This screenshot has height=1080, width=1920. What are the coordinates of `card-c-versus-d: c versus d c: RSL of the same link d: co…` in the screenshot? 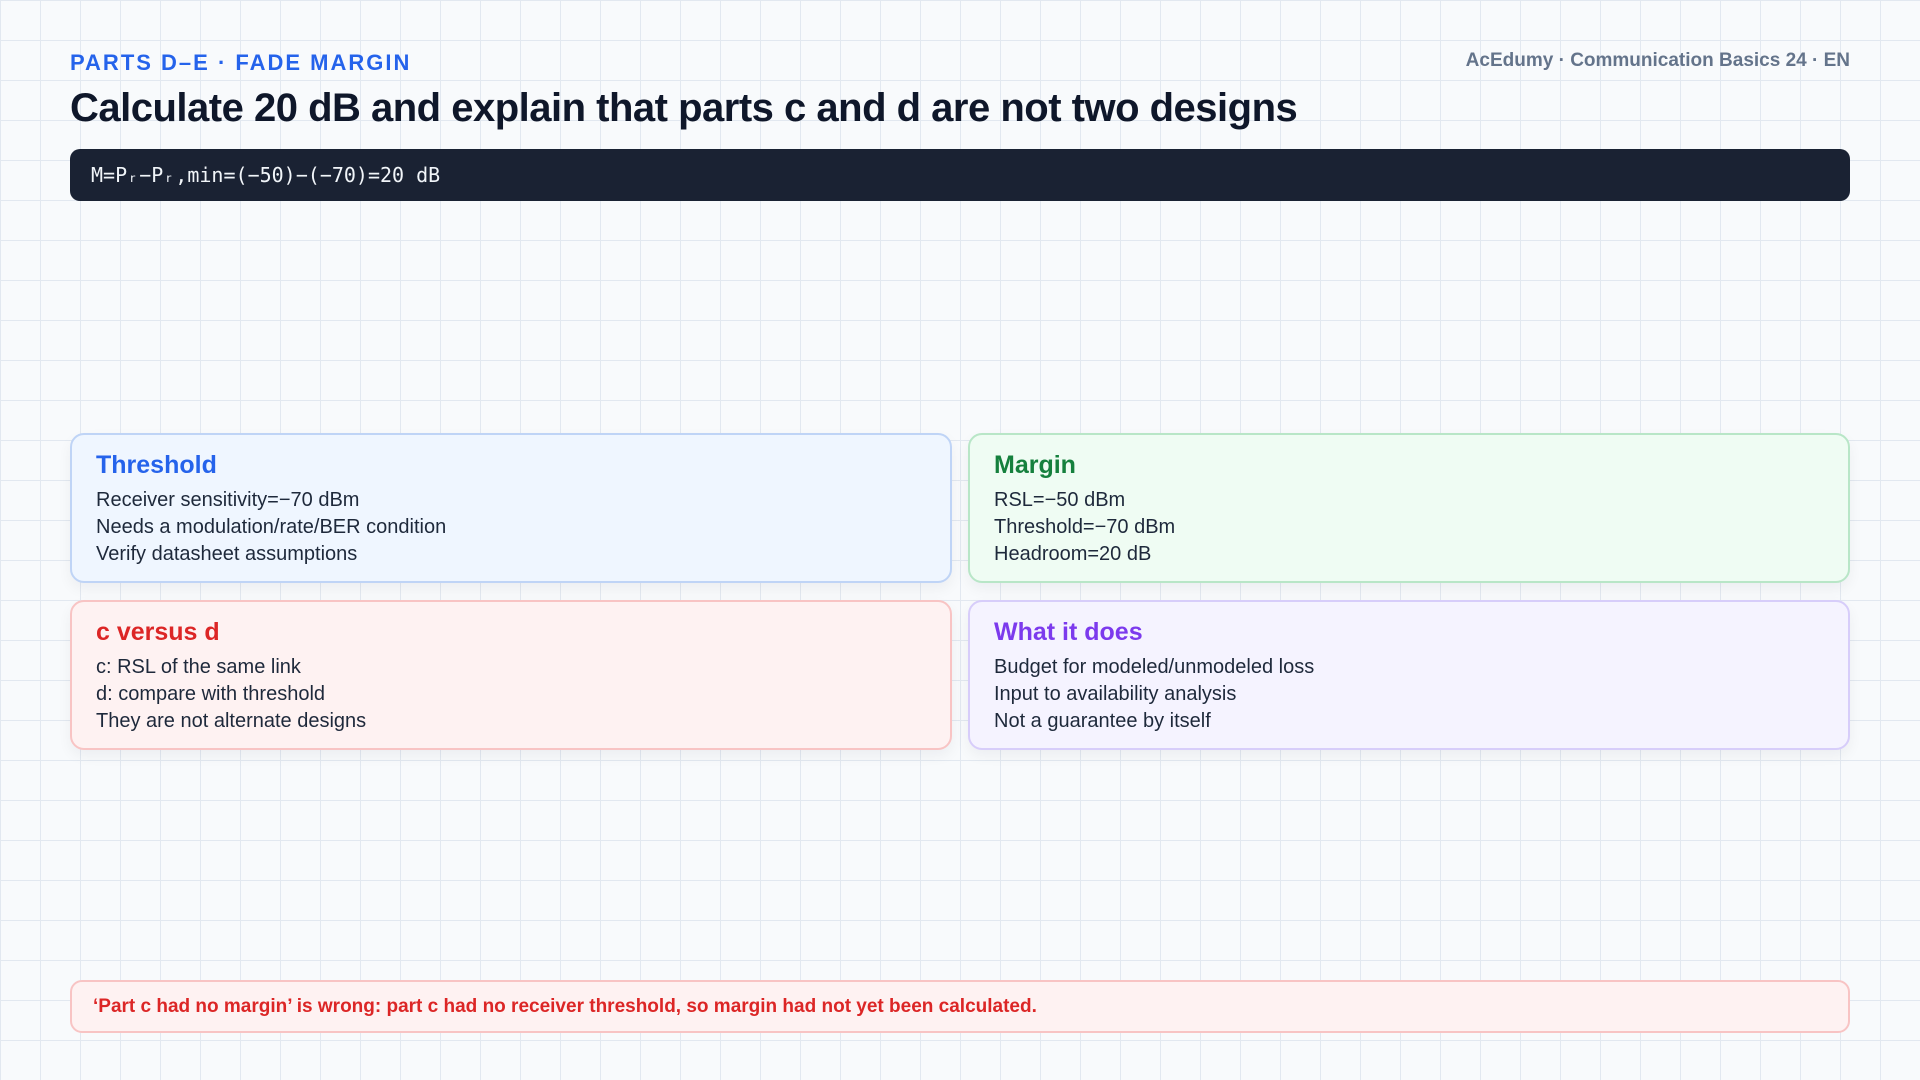 It's located at (511, 675).